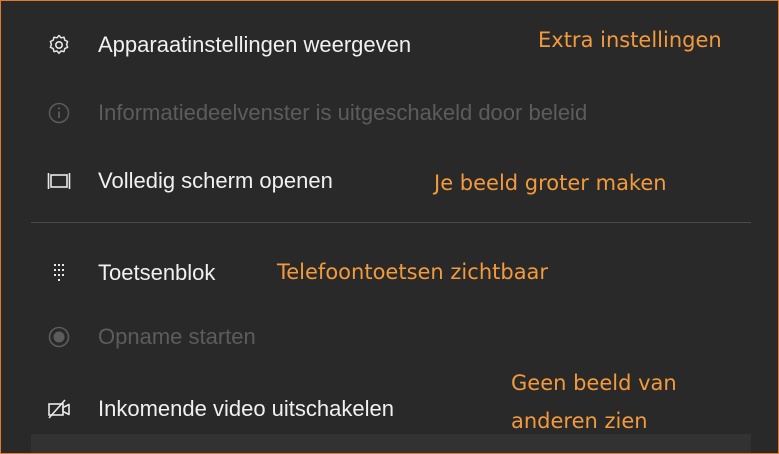 The image size is (779, 454). I want to click on menu-item-label: Apparaatinstellingen weergeven, so click(255, 44).